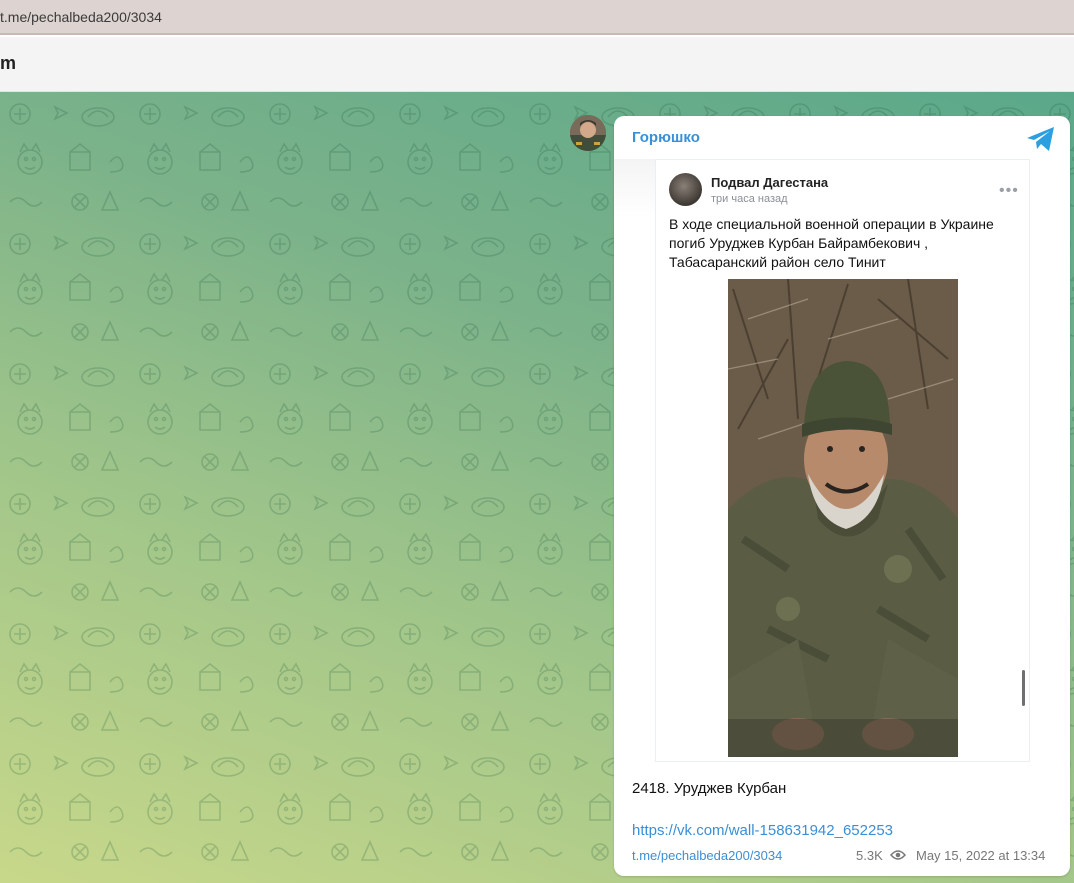 The height and width of the screenshot is (883, 1074). Describe the element at coordinates (81, 17) in the screenshot. I see `url-text: t.me/pechalbeda200/3034` at that location.